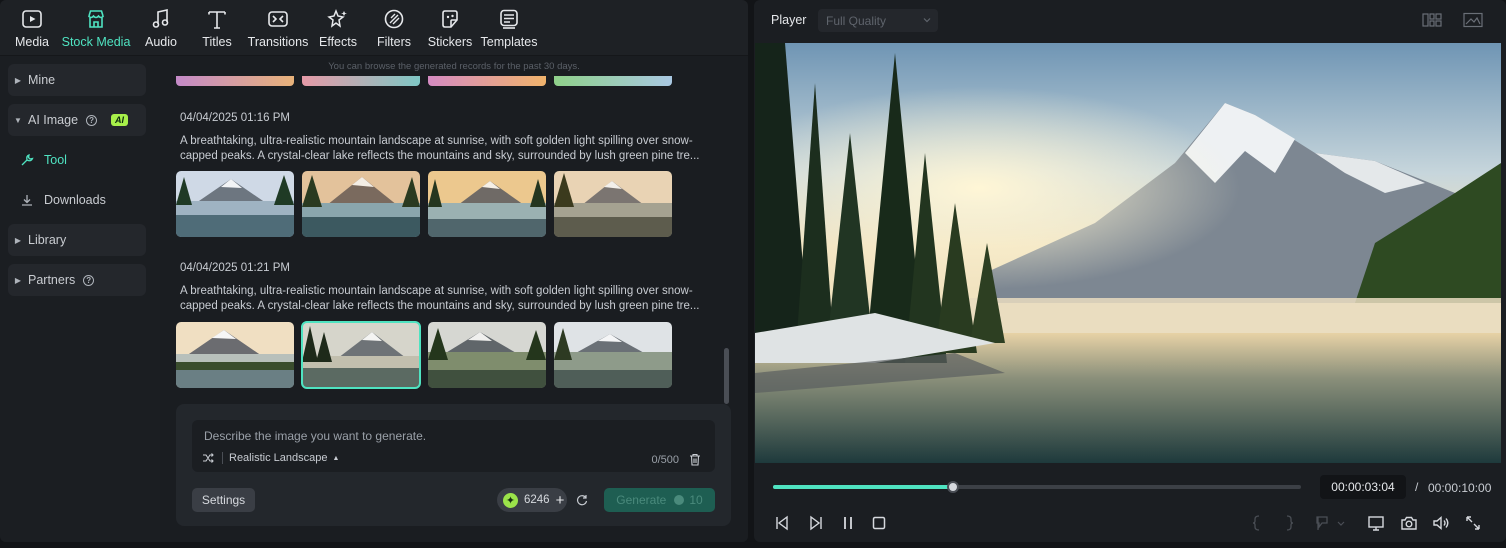  What do you see at coordinates (32, 42) in the screenshot?
I see `tab-media-label: Media` at bounding box center [32, 42].